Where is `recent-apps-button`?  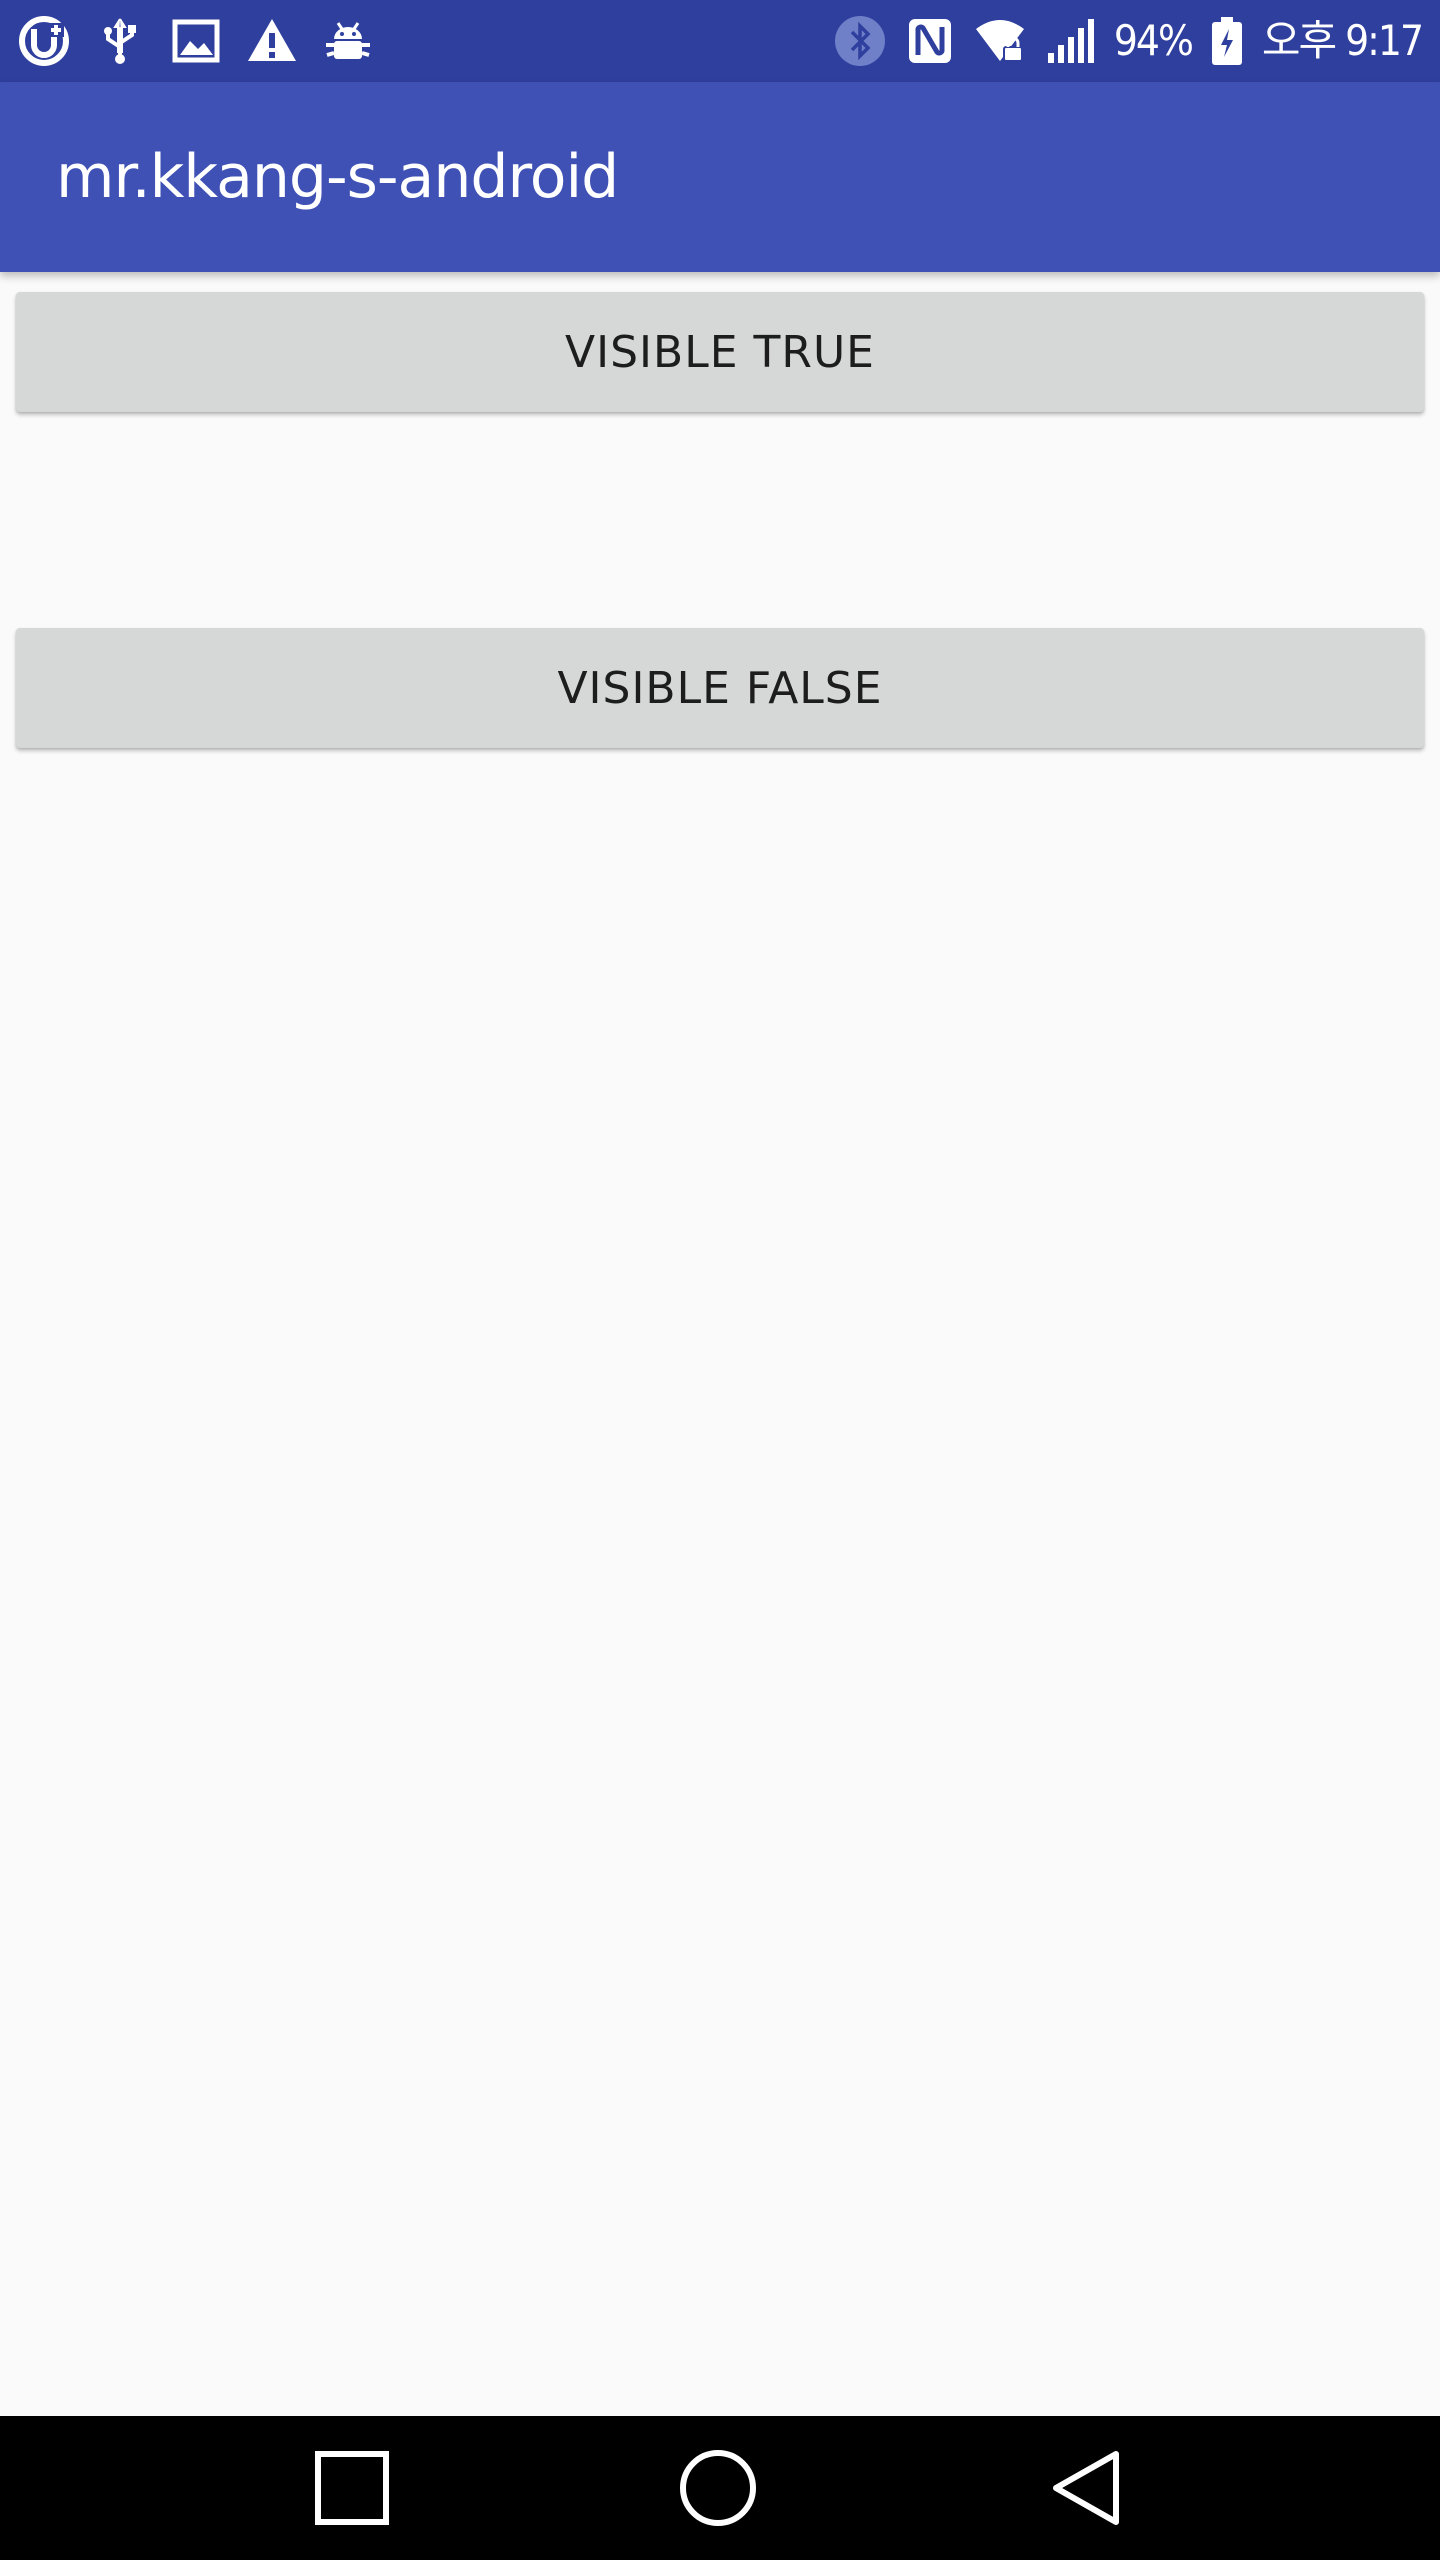 recent-apps-button is located at coordinates (352, 2488).